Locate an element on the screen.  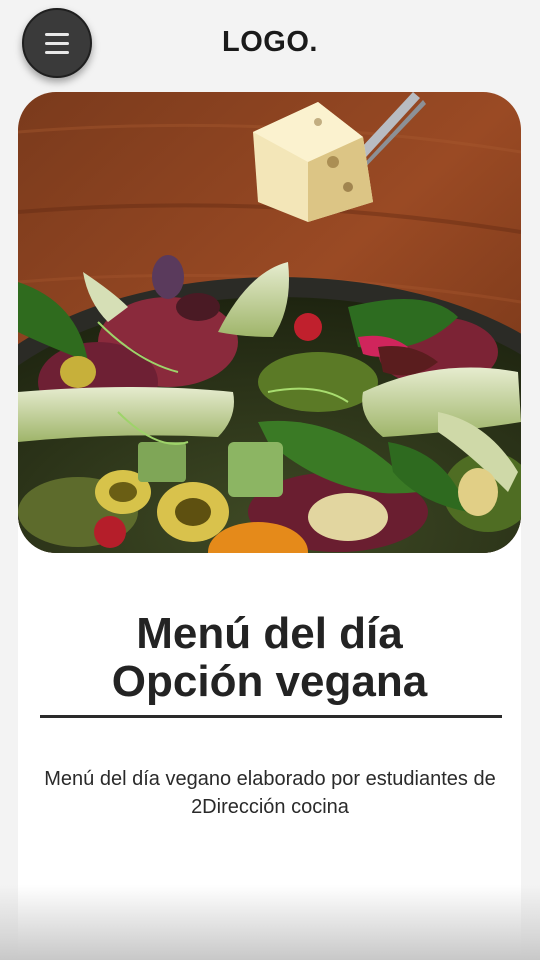
page-title: Menú del día Opción vegana is located at coordinates (269, 658).